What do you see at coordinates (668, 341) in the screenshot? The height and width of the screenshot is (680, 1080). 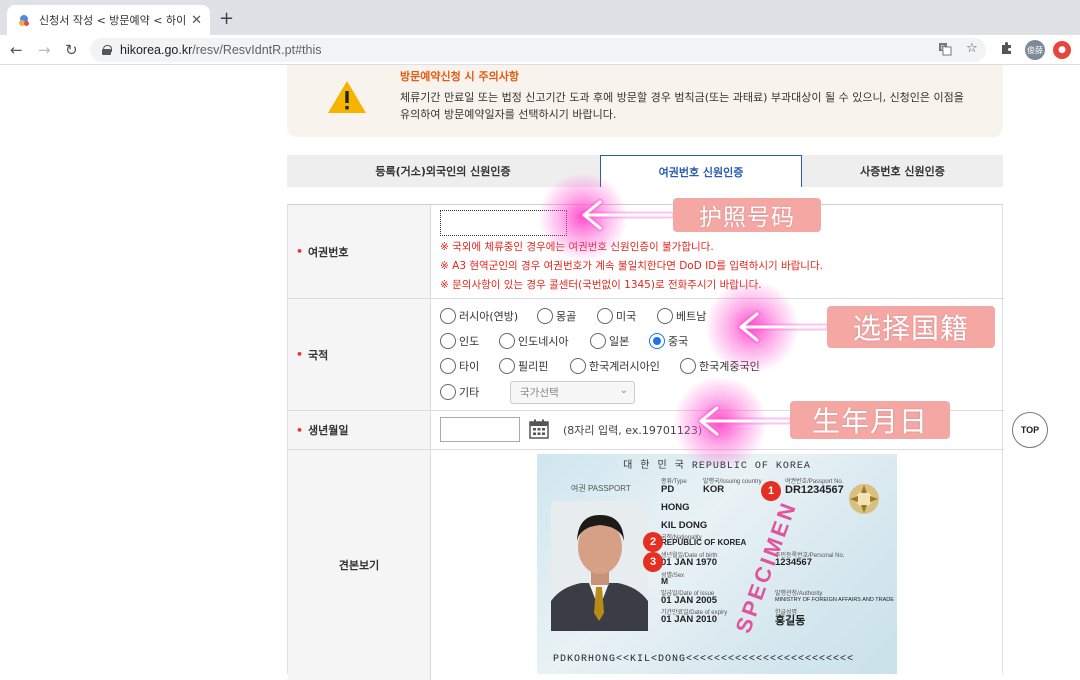 I see `radio-china: 중국` at bounding box center [668, 341].